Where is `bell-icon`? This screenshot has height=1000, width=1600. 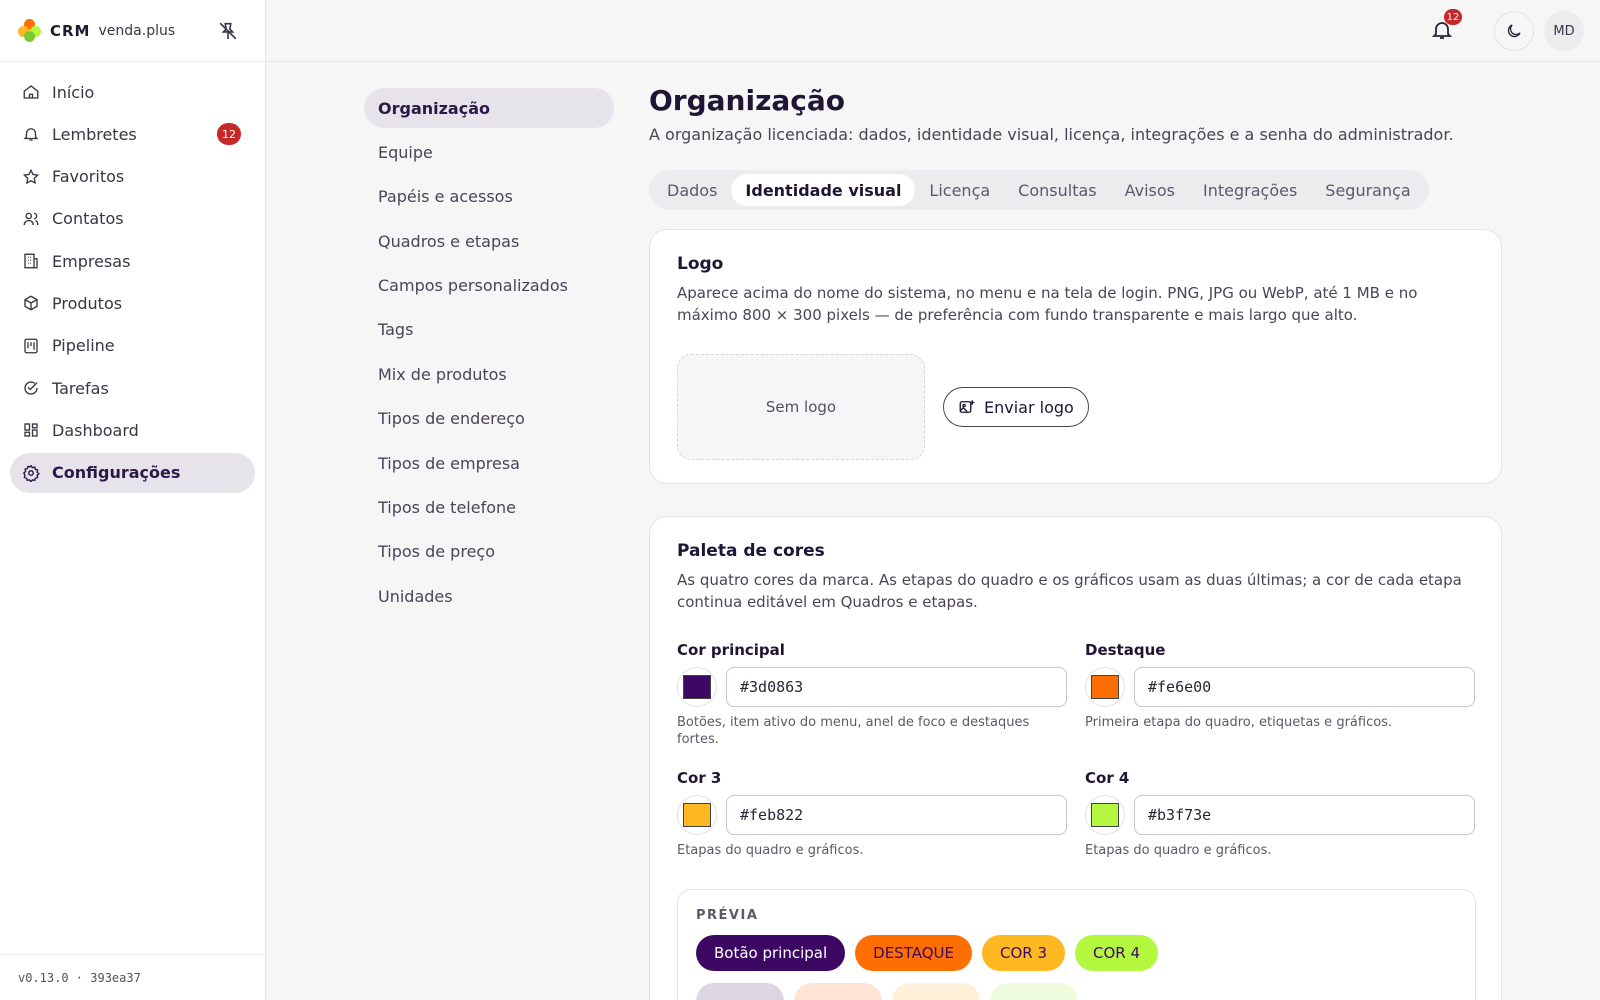
bell-icon is located at coordinates (31, 134).